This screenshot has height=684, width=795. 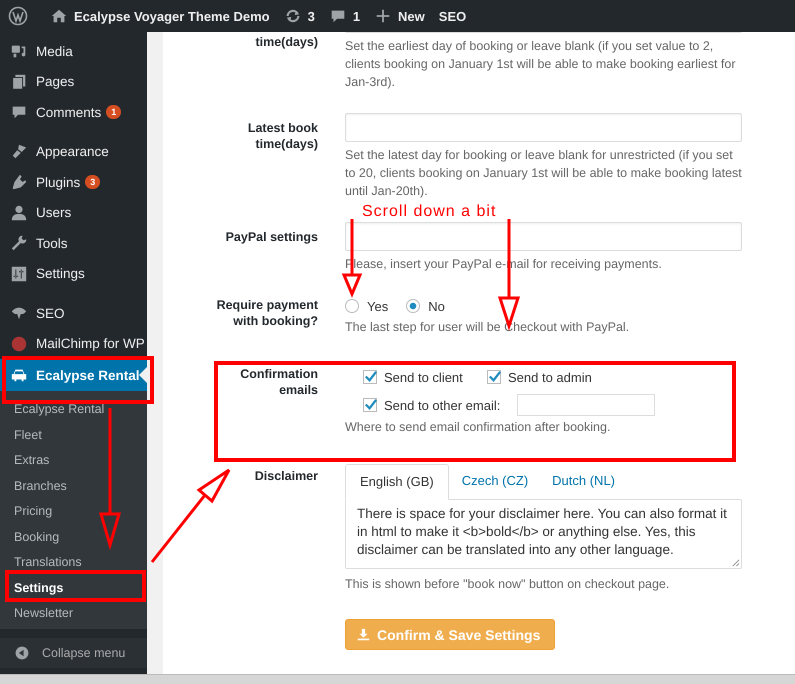 I want to click on submenu-item: Branches, so click(x=73, y=486).